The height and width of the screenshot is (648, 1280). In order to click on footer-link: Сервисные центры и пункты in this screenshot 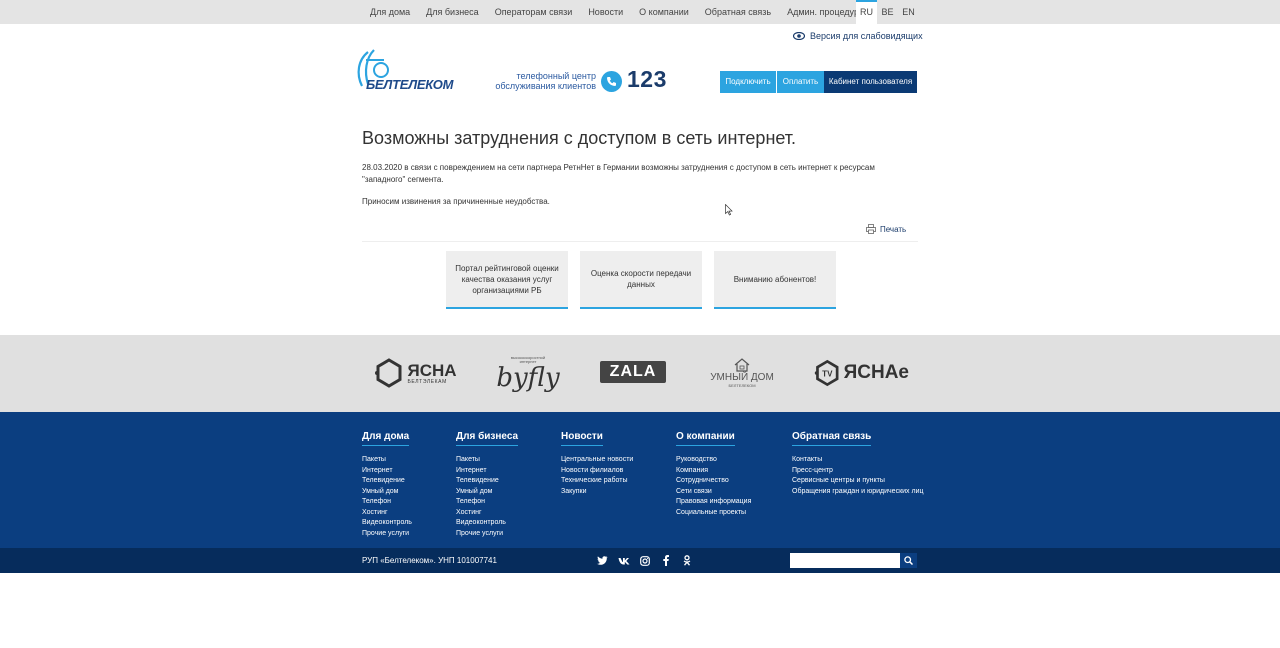, I will do `click(858, 481)`.